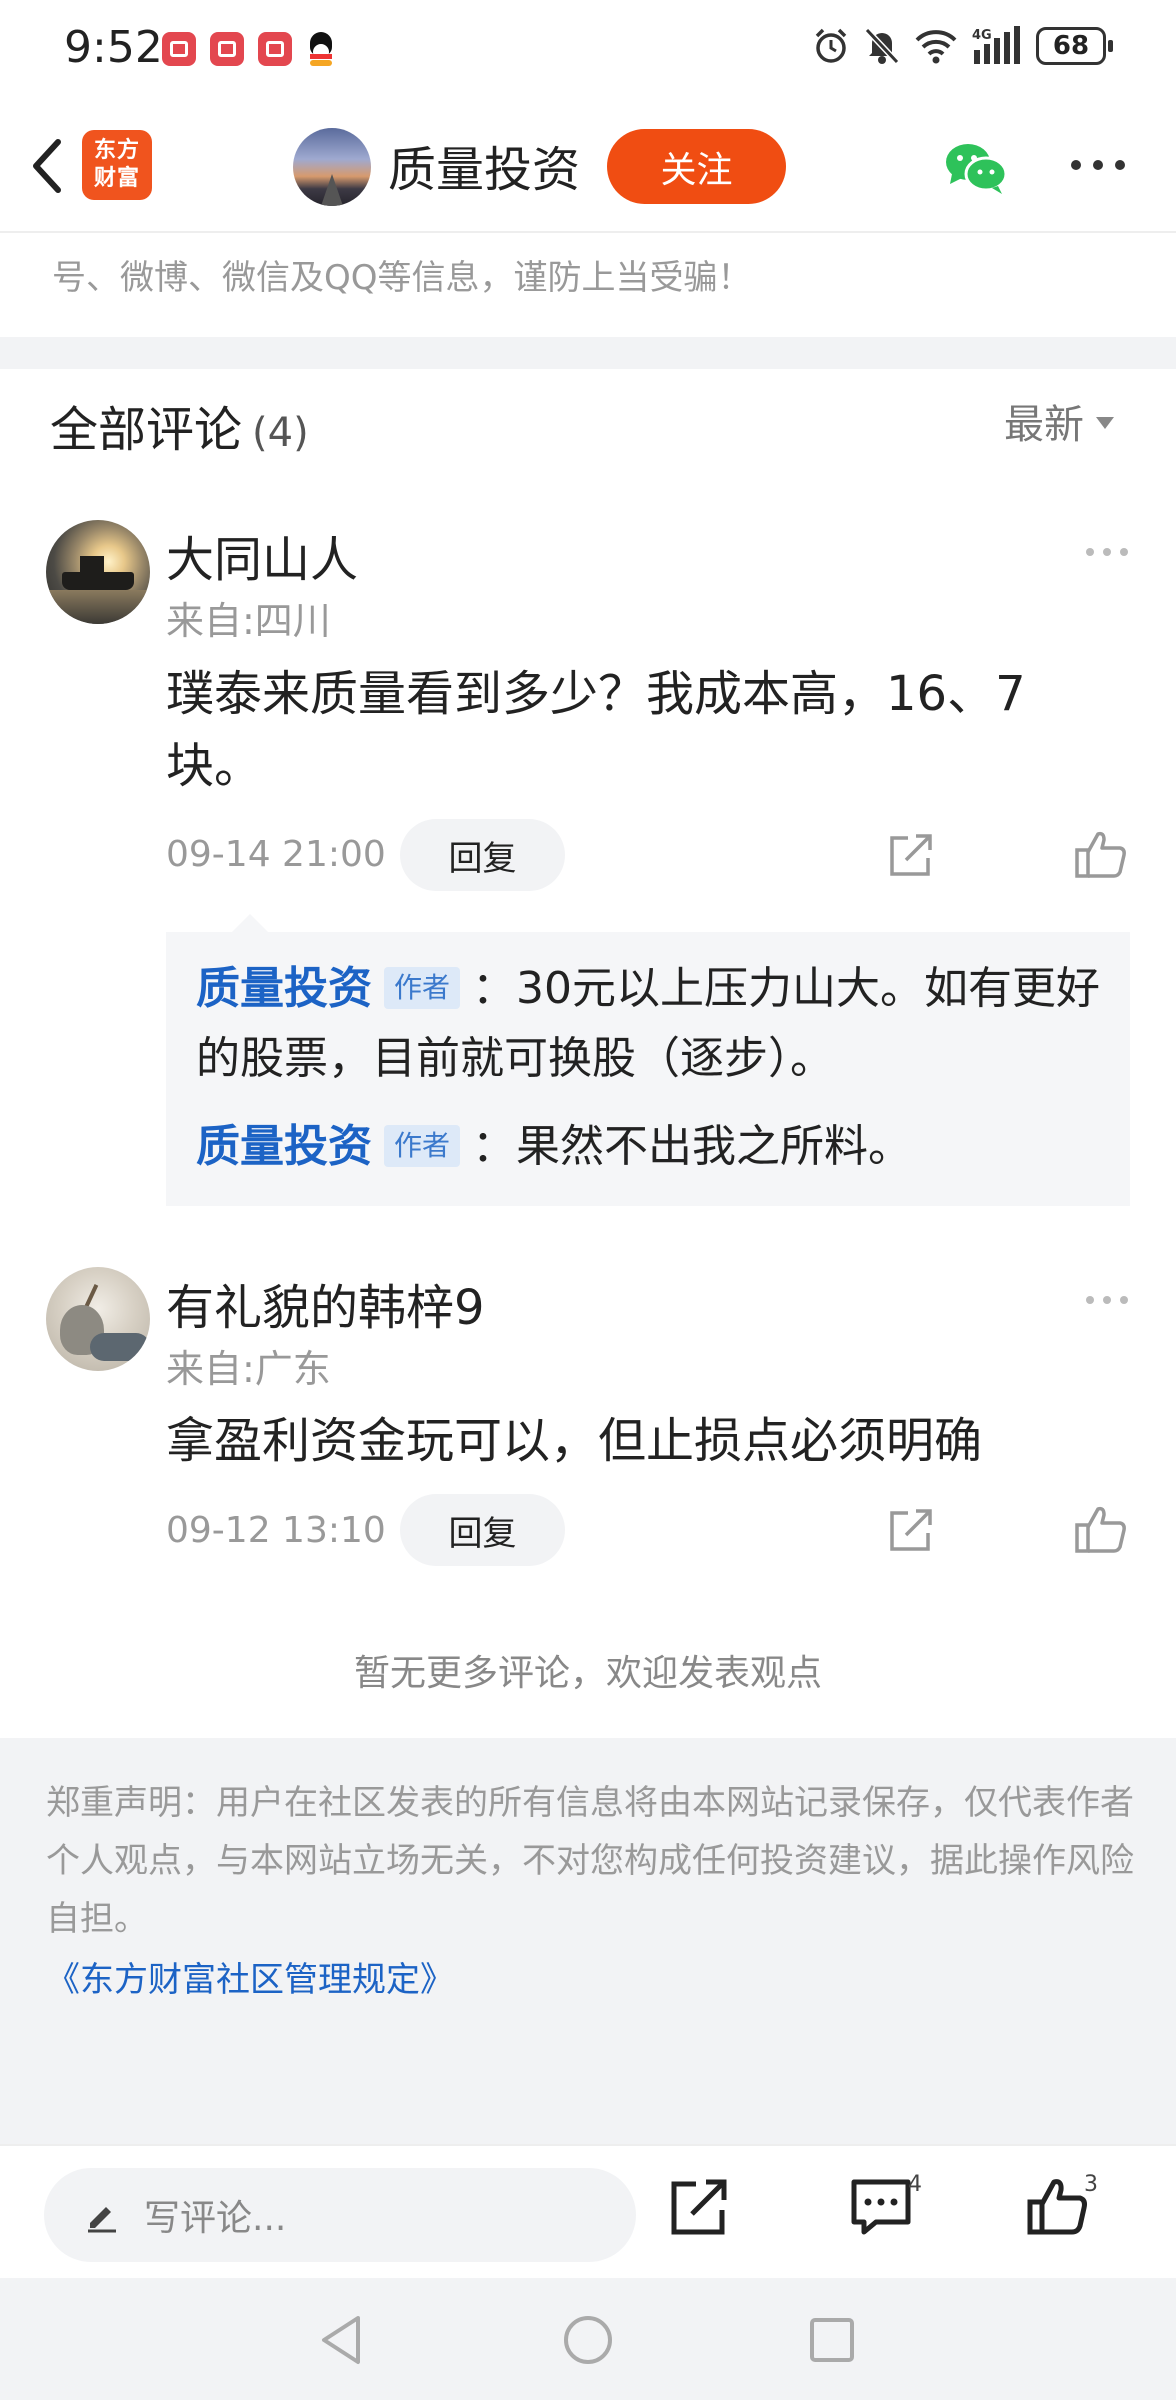 The height and width of the screenshot is (2400, 1176). What do you see at coordinates (996, 45) in the screenshot?
I see `signal-icon: 4G` at bounding box center [996, 45].